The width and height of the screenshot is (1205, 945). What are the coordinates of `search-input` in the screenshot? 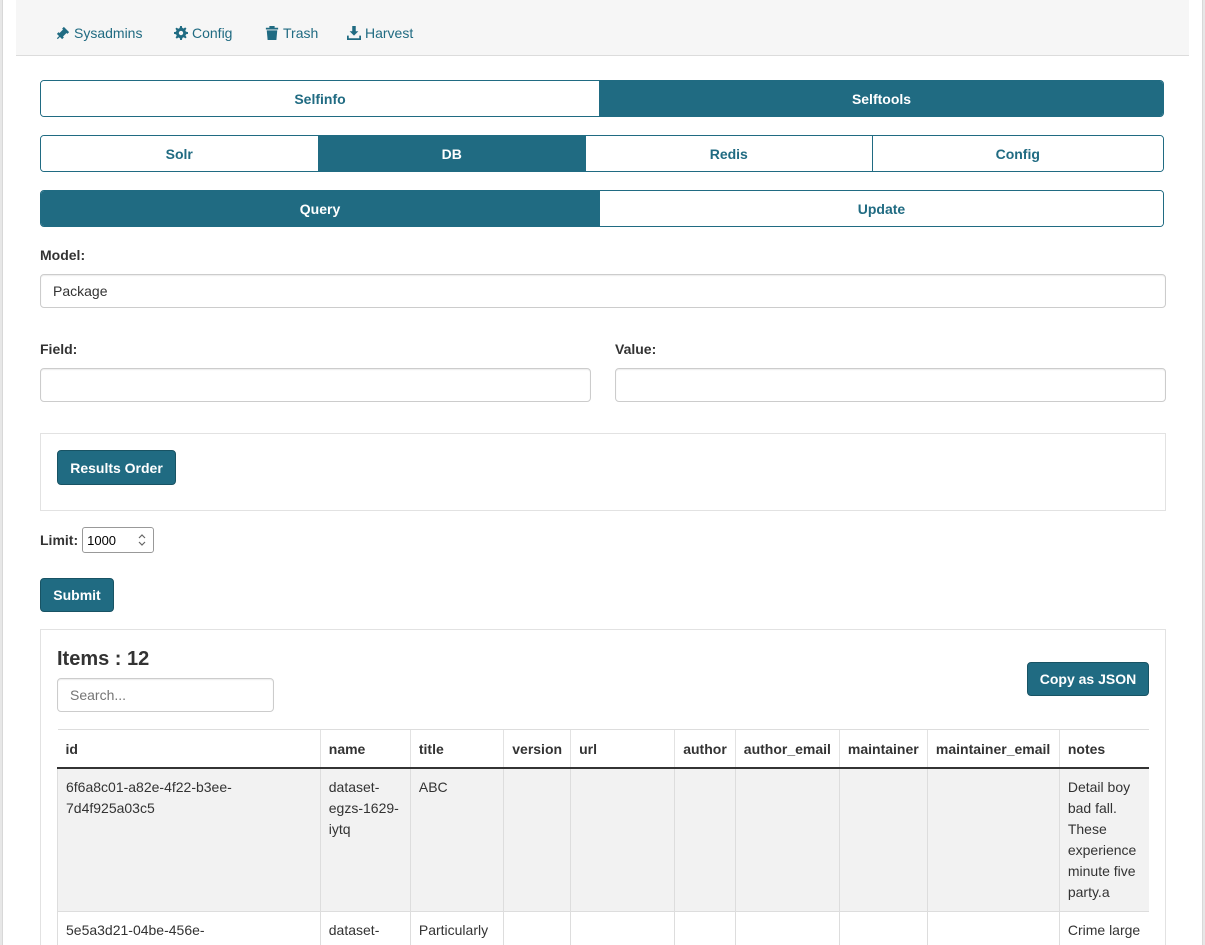 It's located at (165, 695).